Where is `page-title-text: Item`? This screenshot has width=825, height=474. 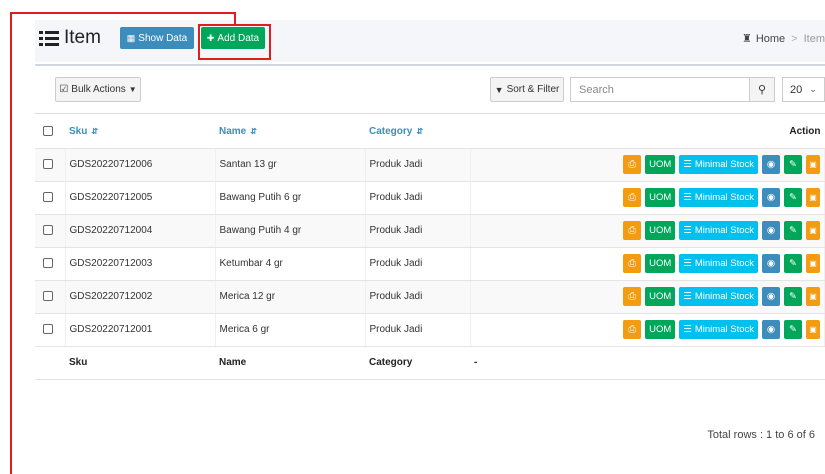
page-title-text: Item is located at coordinates (82, 37).